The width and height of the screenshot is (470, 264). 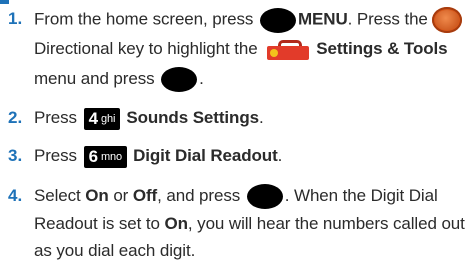 What do you see at coordinates (326, 223) in the screenshot?
I see `step-text: , you will hear the numbers called out` at bounding box center [326, 223].